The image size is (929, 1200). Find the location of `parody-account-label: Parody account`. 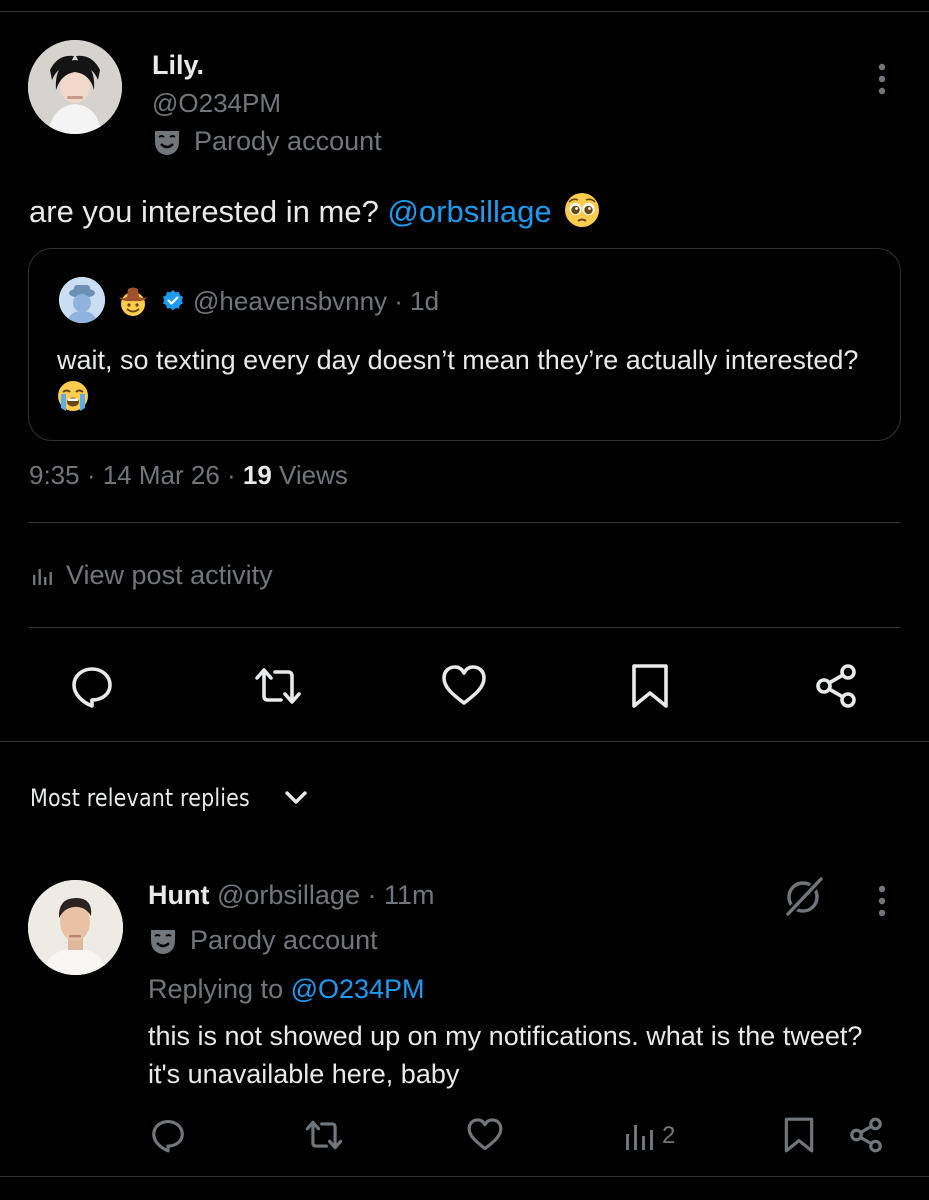

parody-account-label: Parody account is located at coordinates (288, 141).